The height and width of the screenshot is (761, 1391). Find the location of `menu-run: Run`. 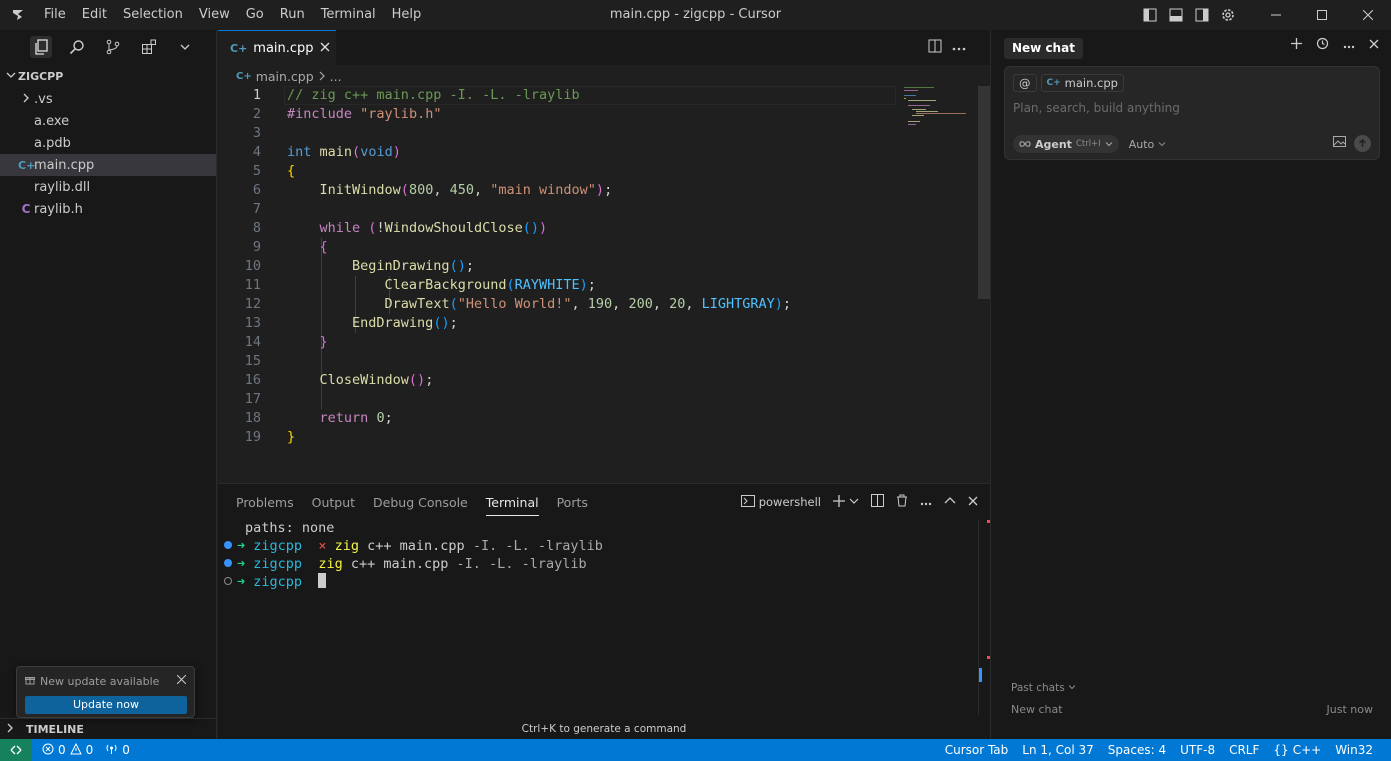

menu-run: Run is located at coordinates (292, 15).